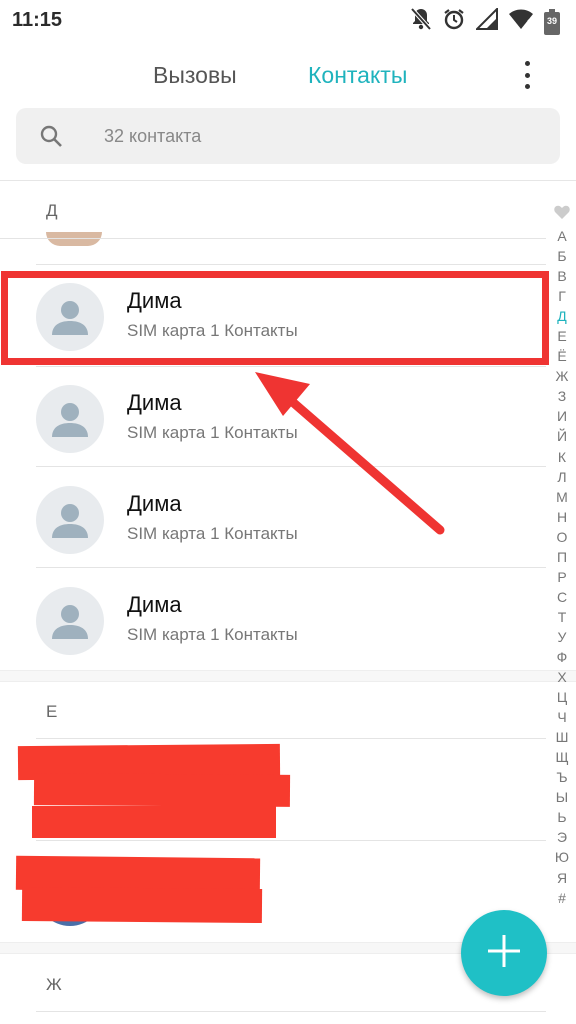 The image size is (576, 1024). I want to click on search-input: 32 контакта, so click(152, 136).